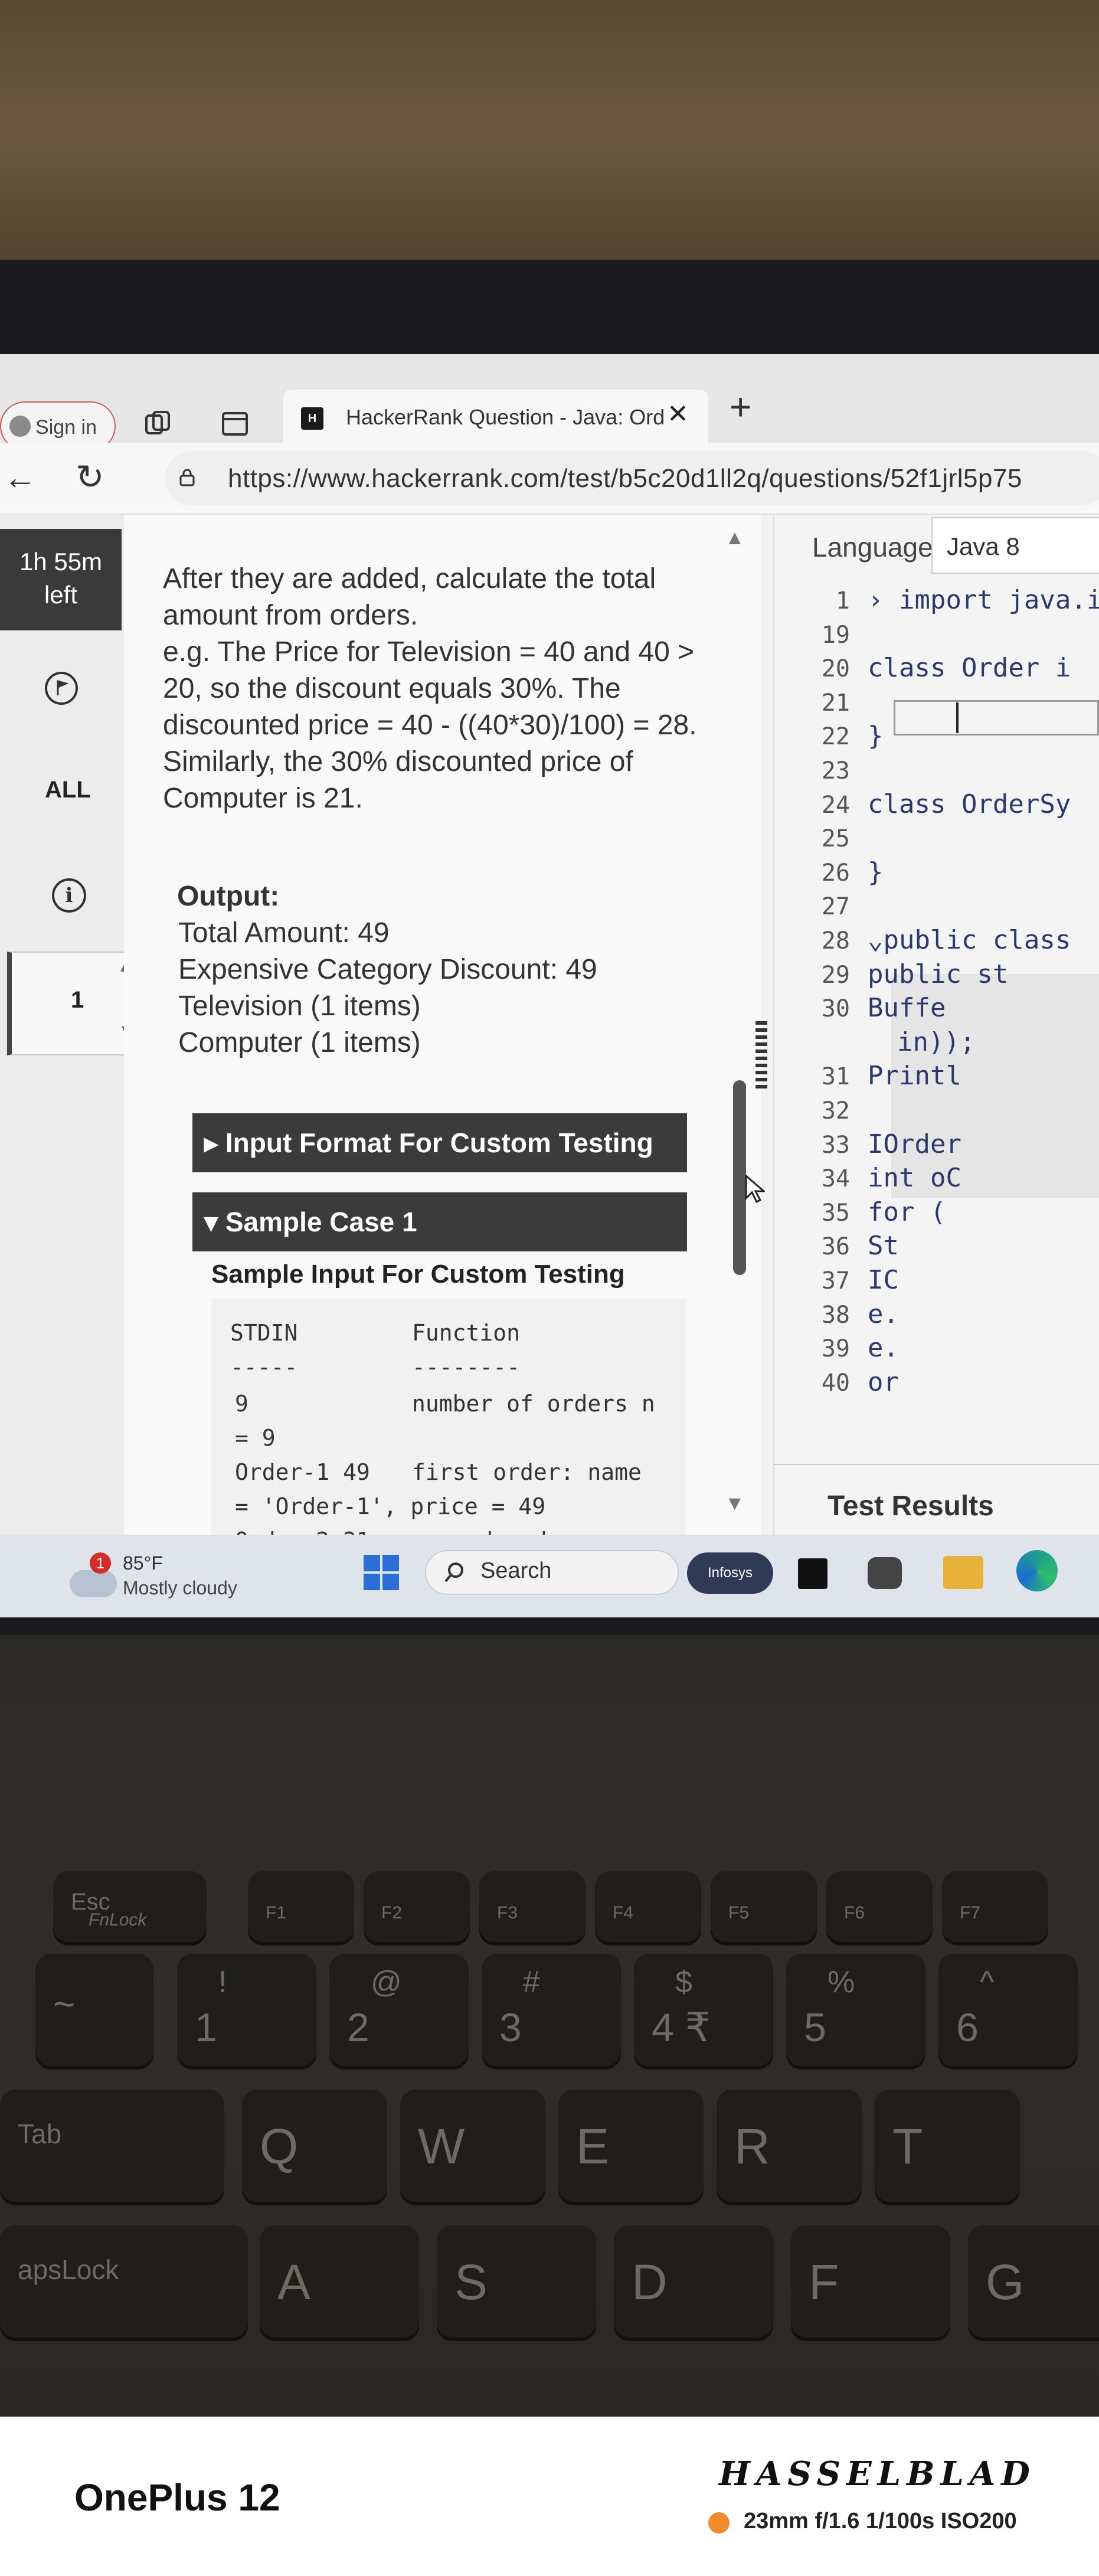  Describe the element at coordinates (883, 1246) in the screenshot. I see `code-line: St` at that location.